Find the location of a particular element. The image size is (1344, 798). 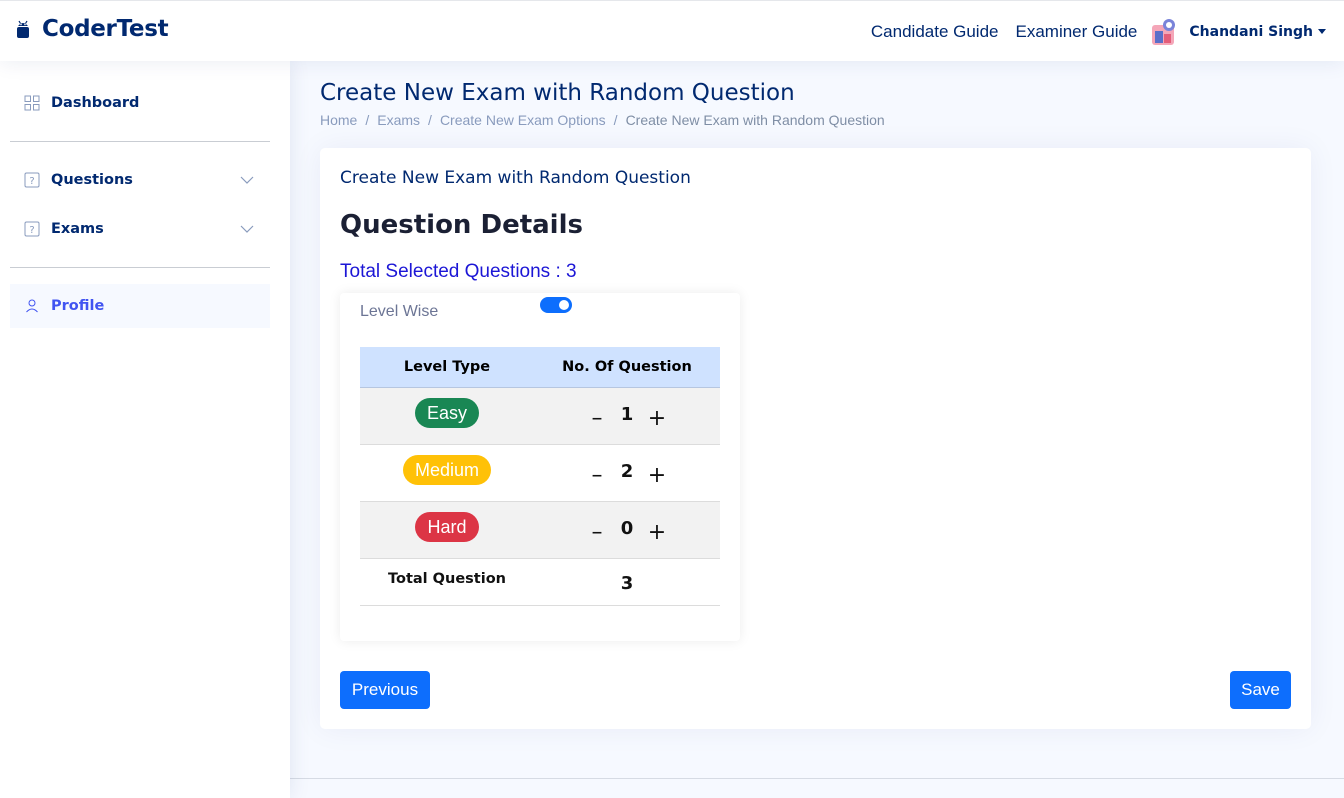

column-header-no-of-question: No. Of Question is located at coordinates (627, 367).